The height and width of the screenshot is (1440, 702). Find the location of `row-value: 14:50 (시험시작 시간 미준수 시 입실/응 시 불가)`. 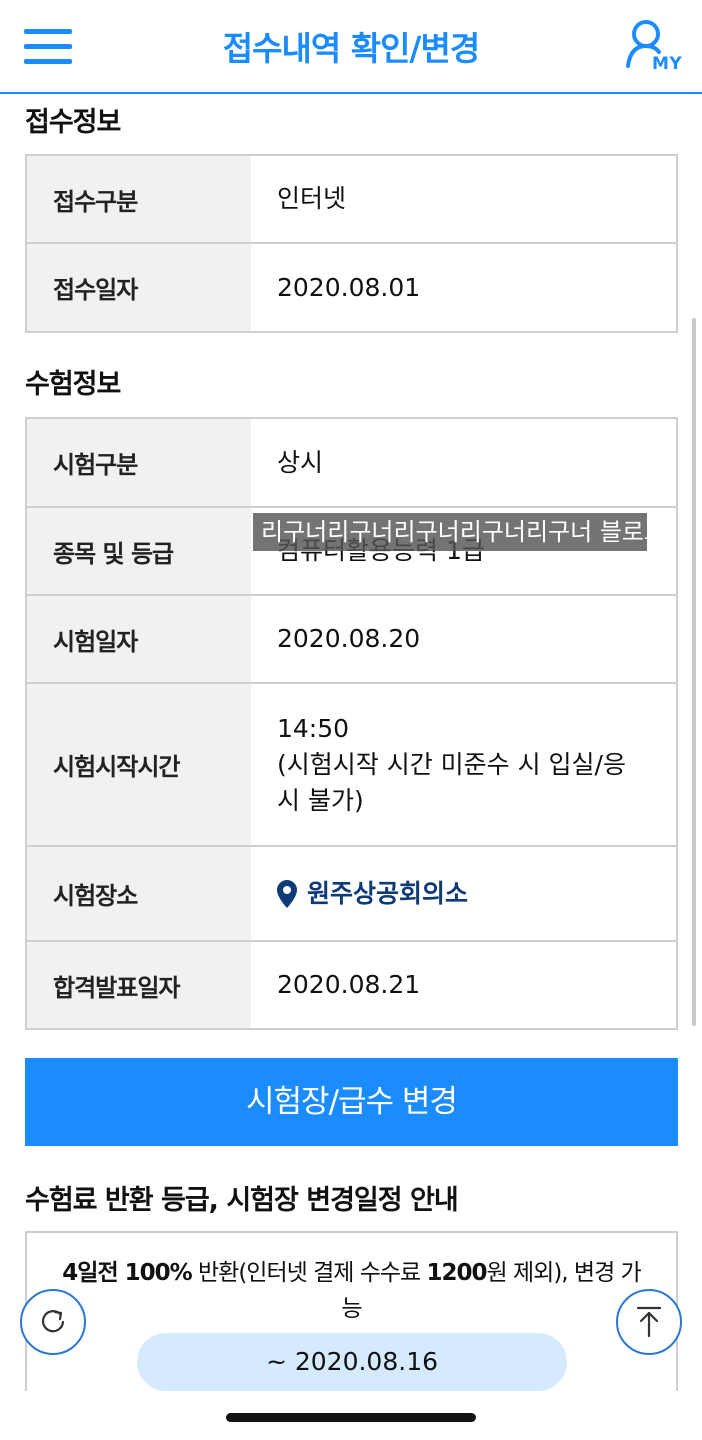

row-value: 14:50 (시험시작 시간 미준수 시 입실/응 시 불가) is located at coordinates (463, 764).